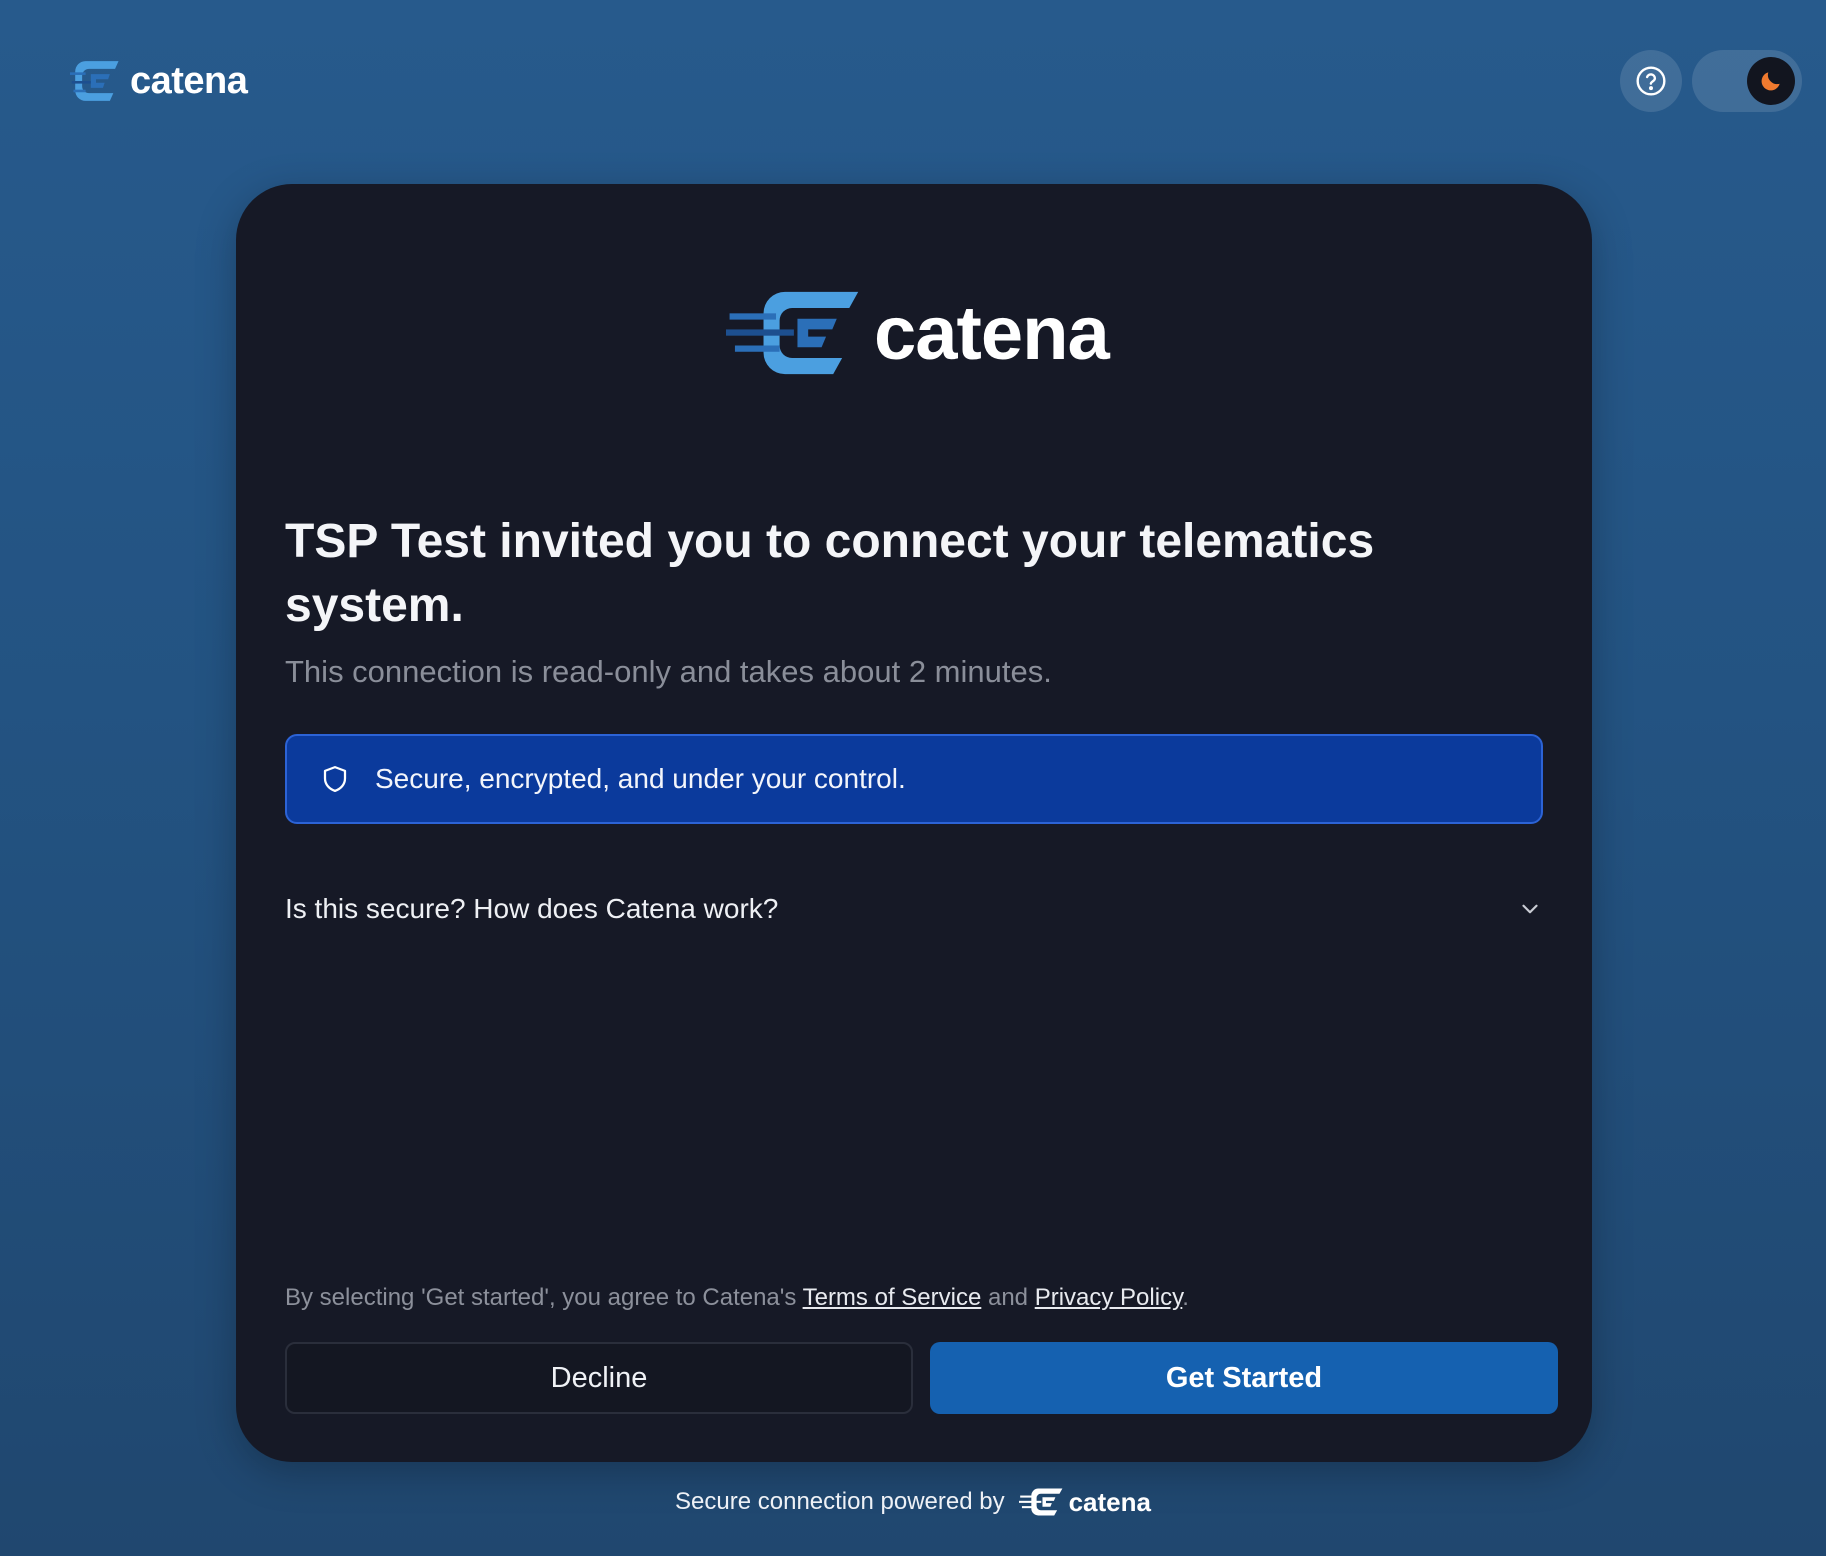 The width and height of the screenshot is (1826, 1556). I want to click on decline-button: Decline, so click(599, 1378).